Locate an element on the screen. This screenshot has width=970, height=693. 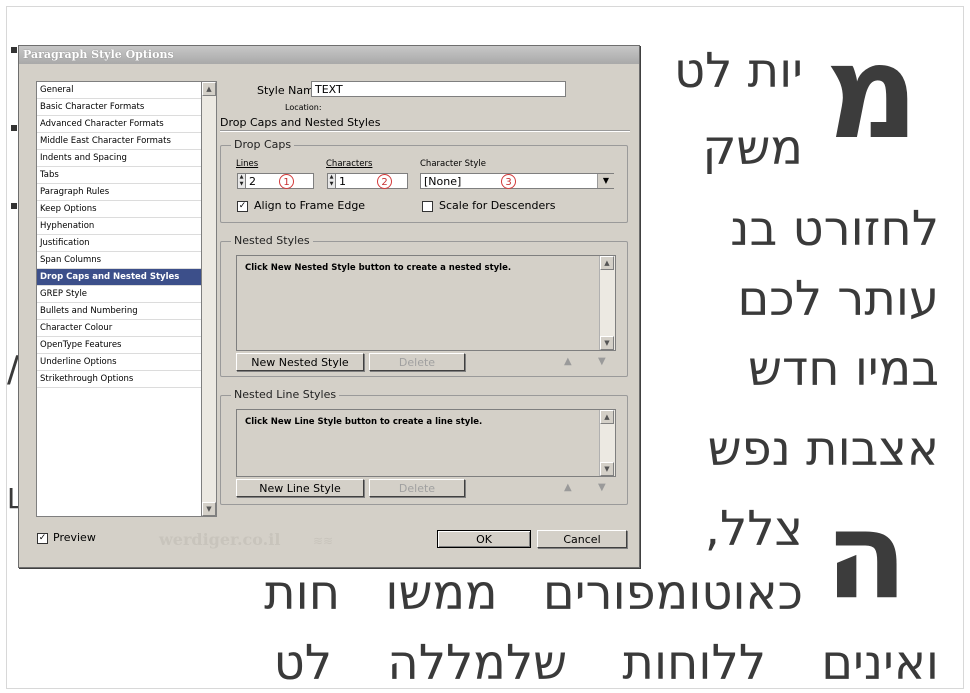
category-item-drop-caps-and-nested-styles: Drop Caps and Nested Styles is located at coordinates (119, 277).